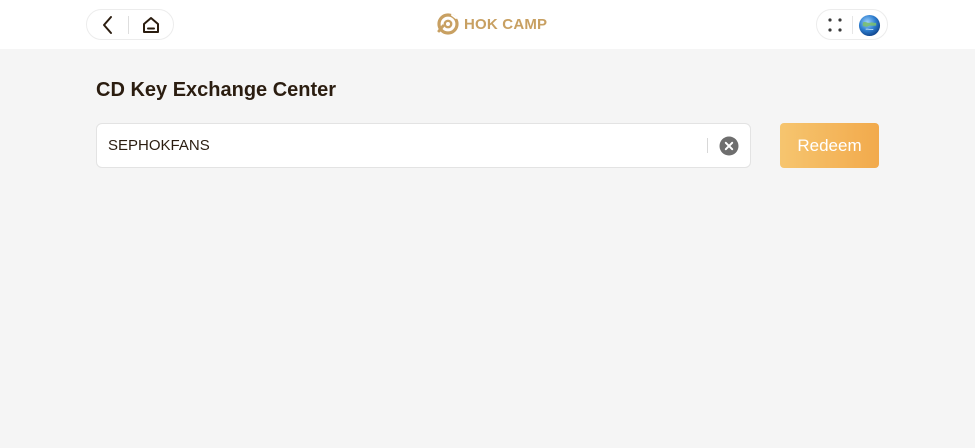 The image size is (975, 448). I want to click on nav-button-group, so click(130, 24).